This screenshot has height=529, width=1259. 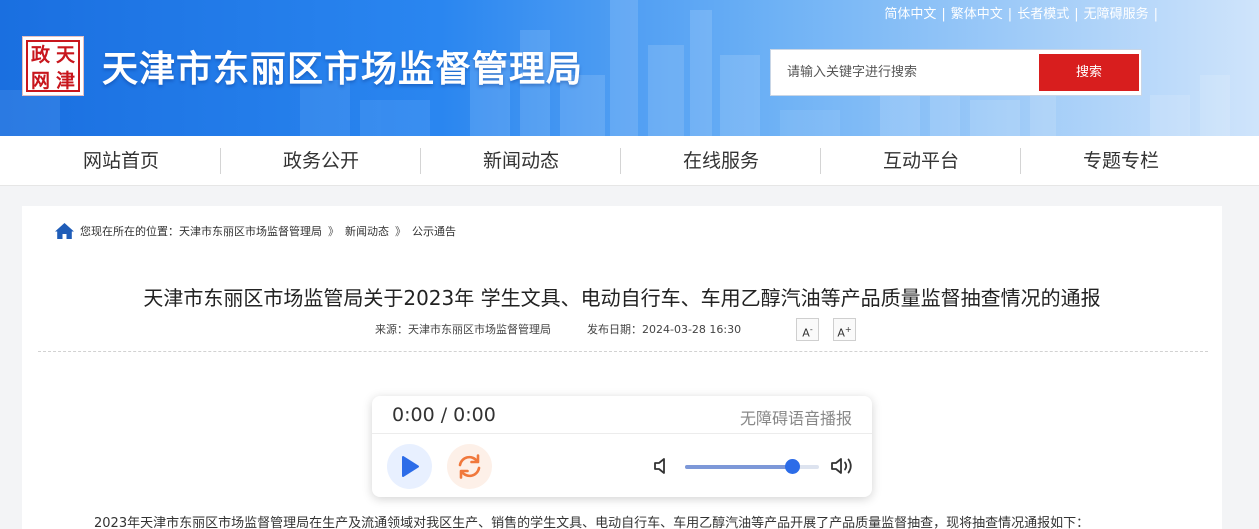 I want to click on nav-item-home: 网站首页, so click(x=121, y=161).